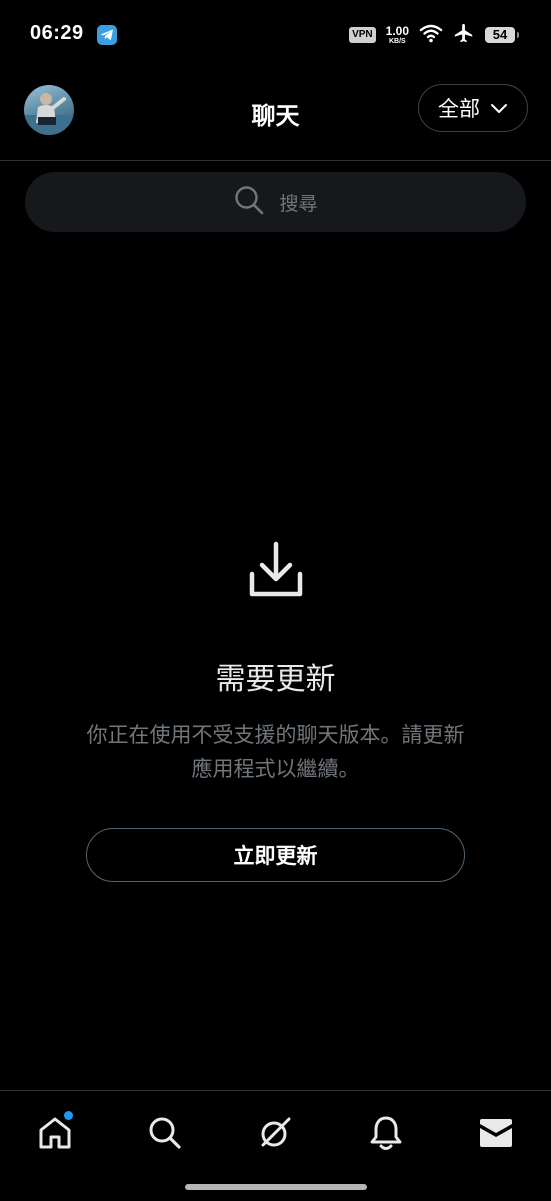  I want to click on status-time: 06:29, so click(57, 33).